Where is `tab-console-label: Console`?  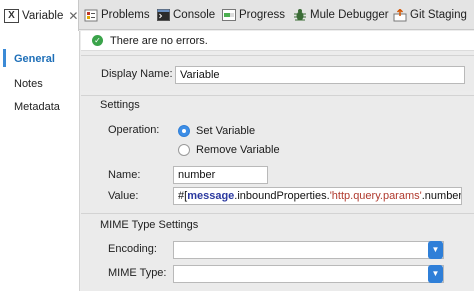 tab-console-label: Console is located at coordinates (194, 15).